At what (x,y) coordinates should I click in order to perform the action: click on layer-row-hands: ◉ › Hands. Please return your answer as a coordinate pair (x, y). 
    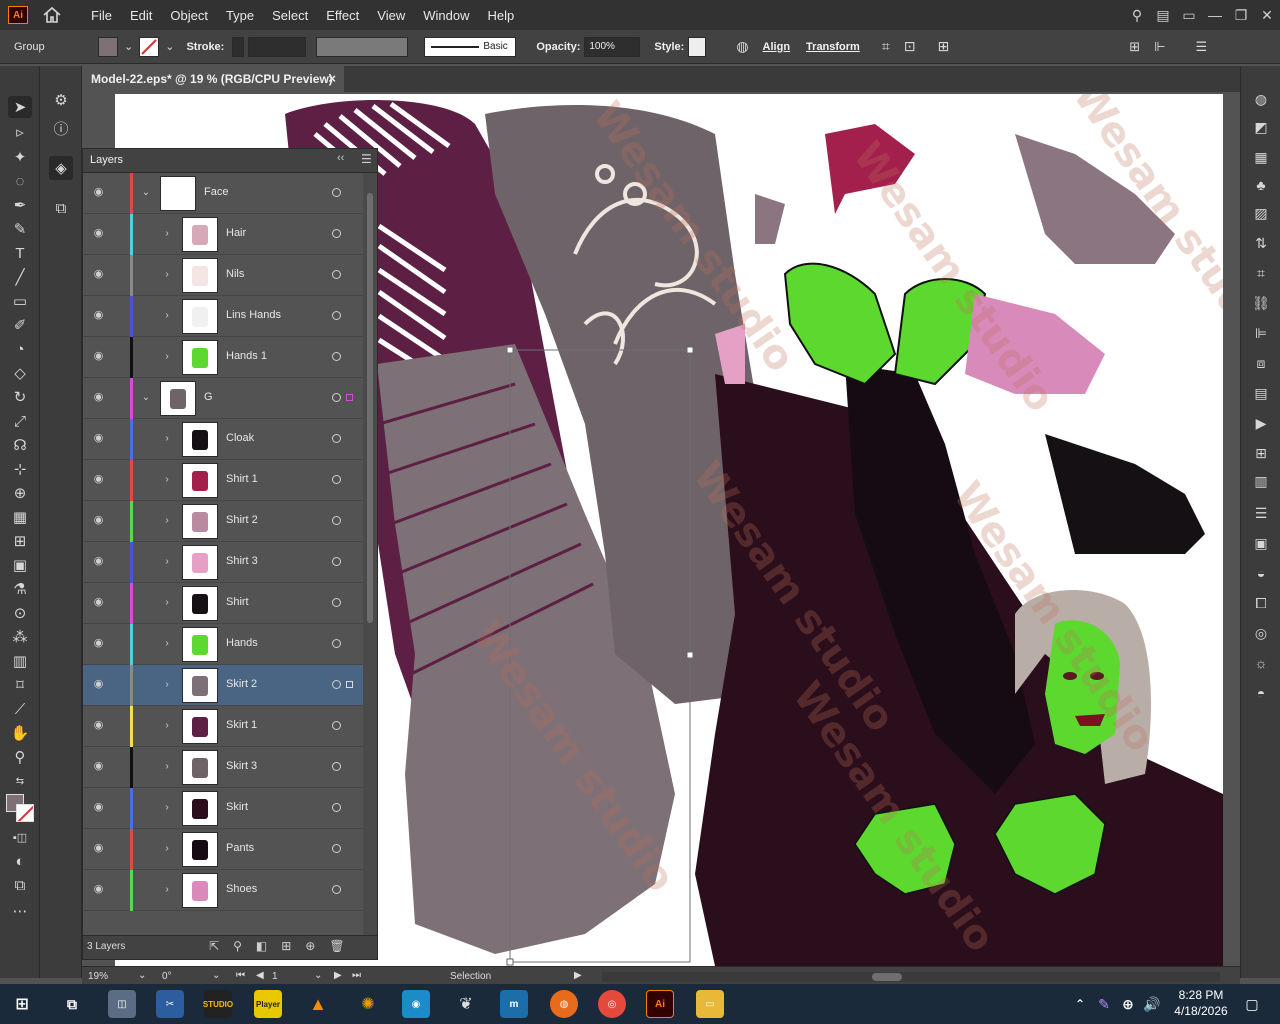
    Looking at the image, I should click on (223, 644).